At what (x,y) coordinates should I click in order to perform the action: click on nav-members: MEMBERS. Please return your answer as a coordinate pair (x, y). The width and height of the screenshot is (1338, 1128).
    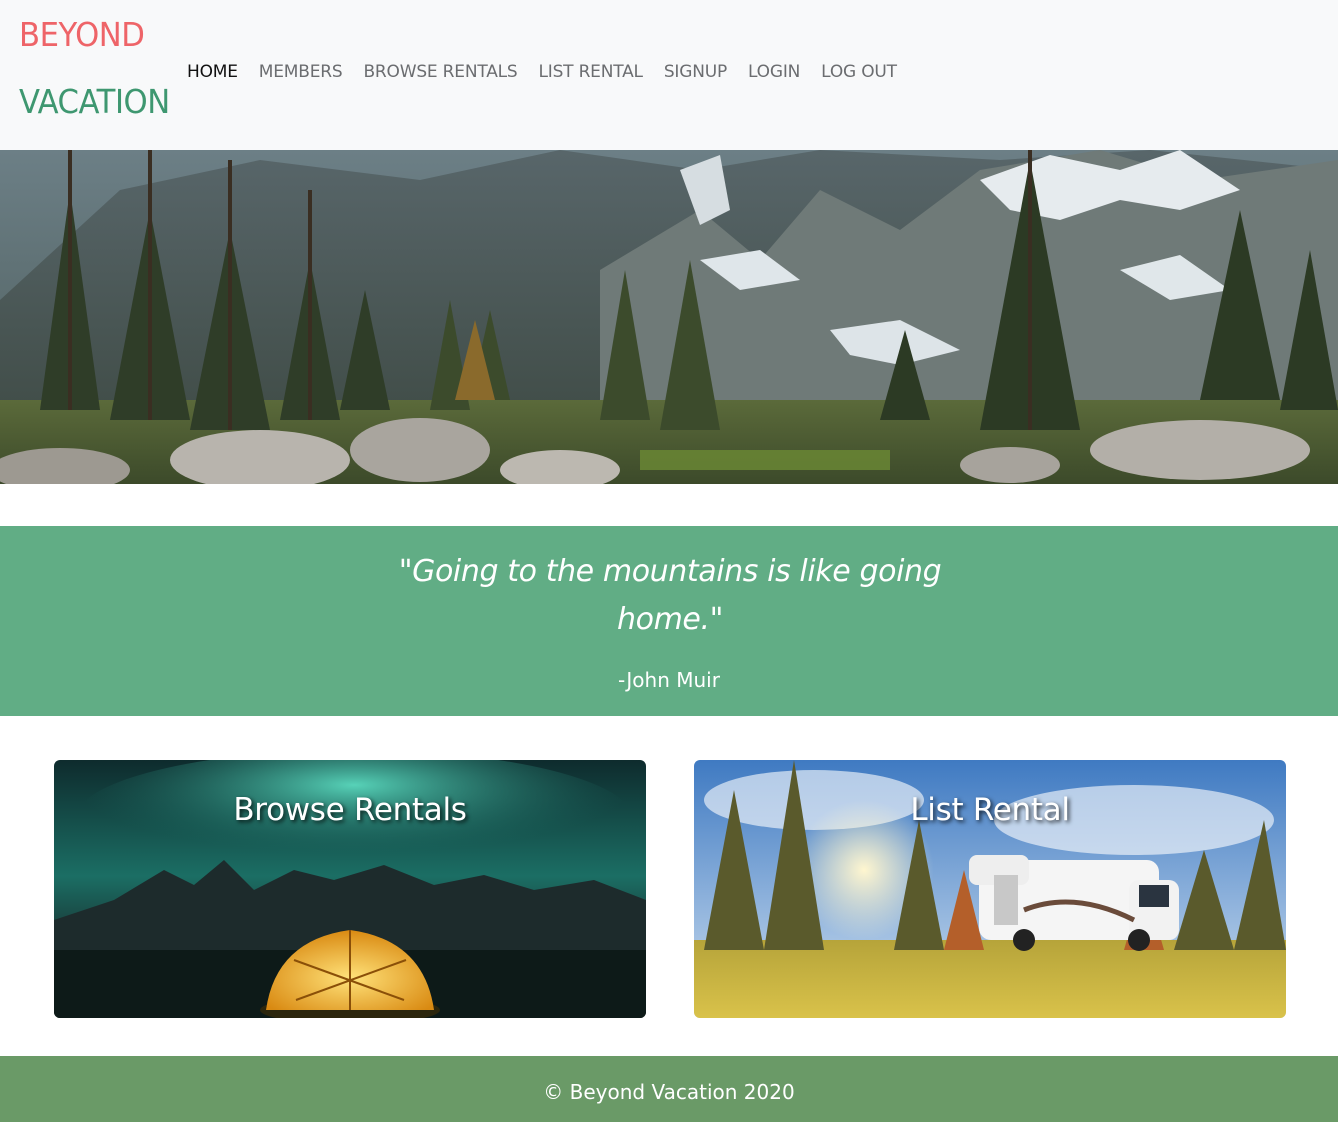
    Looking at the image, I should click on (301, 72).